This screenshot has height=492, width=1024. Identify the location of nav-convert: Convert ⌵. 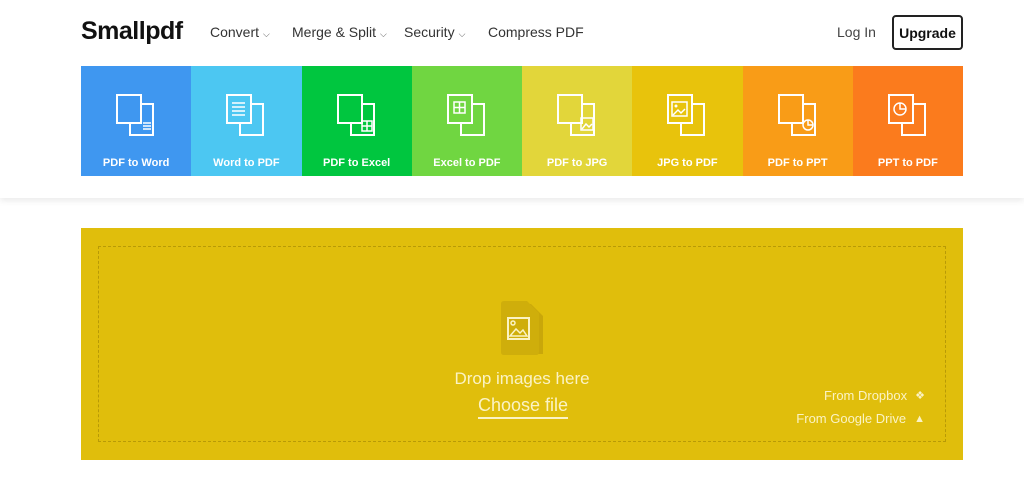
(240, 32).